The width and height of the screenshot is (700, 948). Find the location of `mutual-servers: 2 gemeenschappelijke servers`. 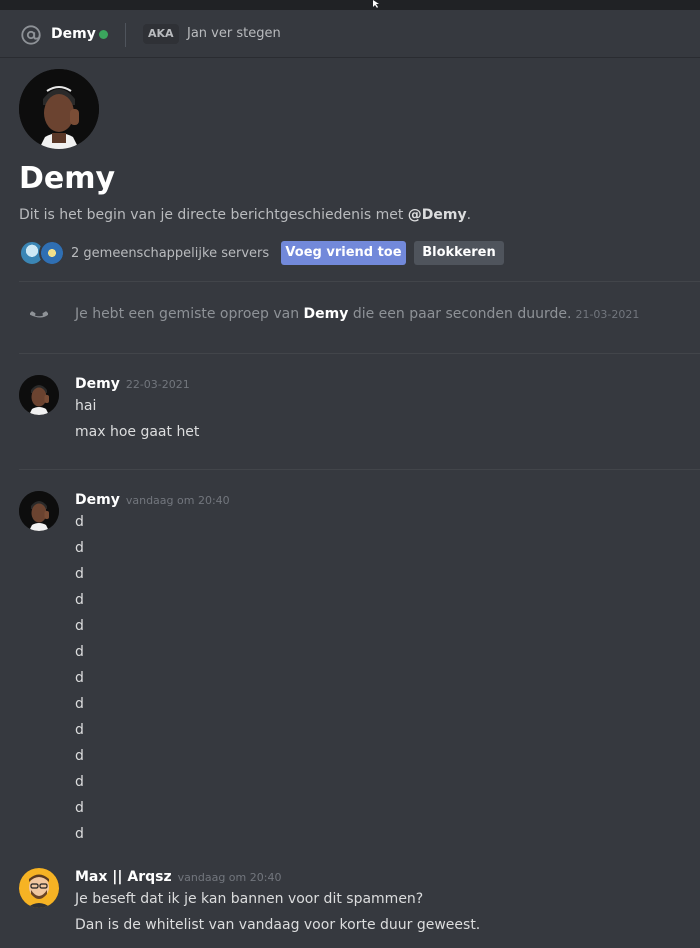

mutual-servers: 2 gemeenschappelijke servers is located at coordinates (154, 253).